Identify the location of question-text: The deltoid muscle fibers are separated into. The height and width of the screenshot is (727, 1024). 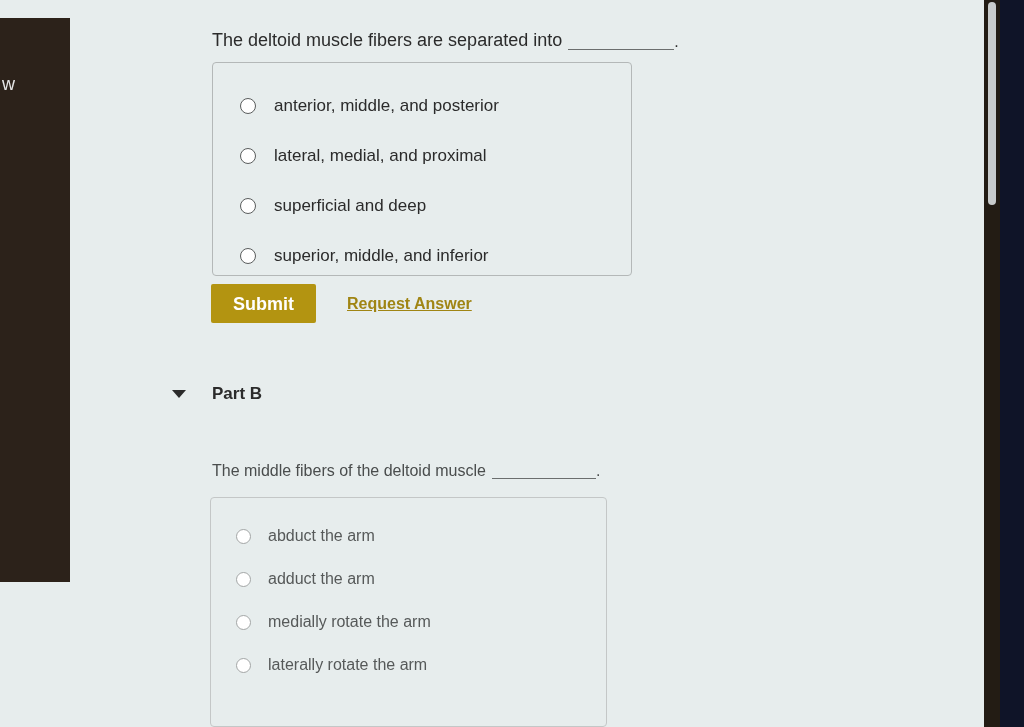
(387, 40).